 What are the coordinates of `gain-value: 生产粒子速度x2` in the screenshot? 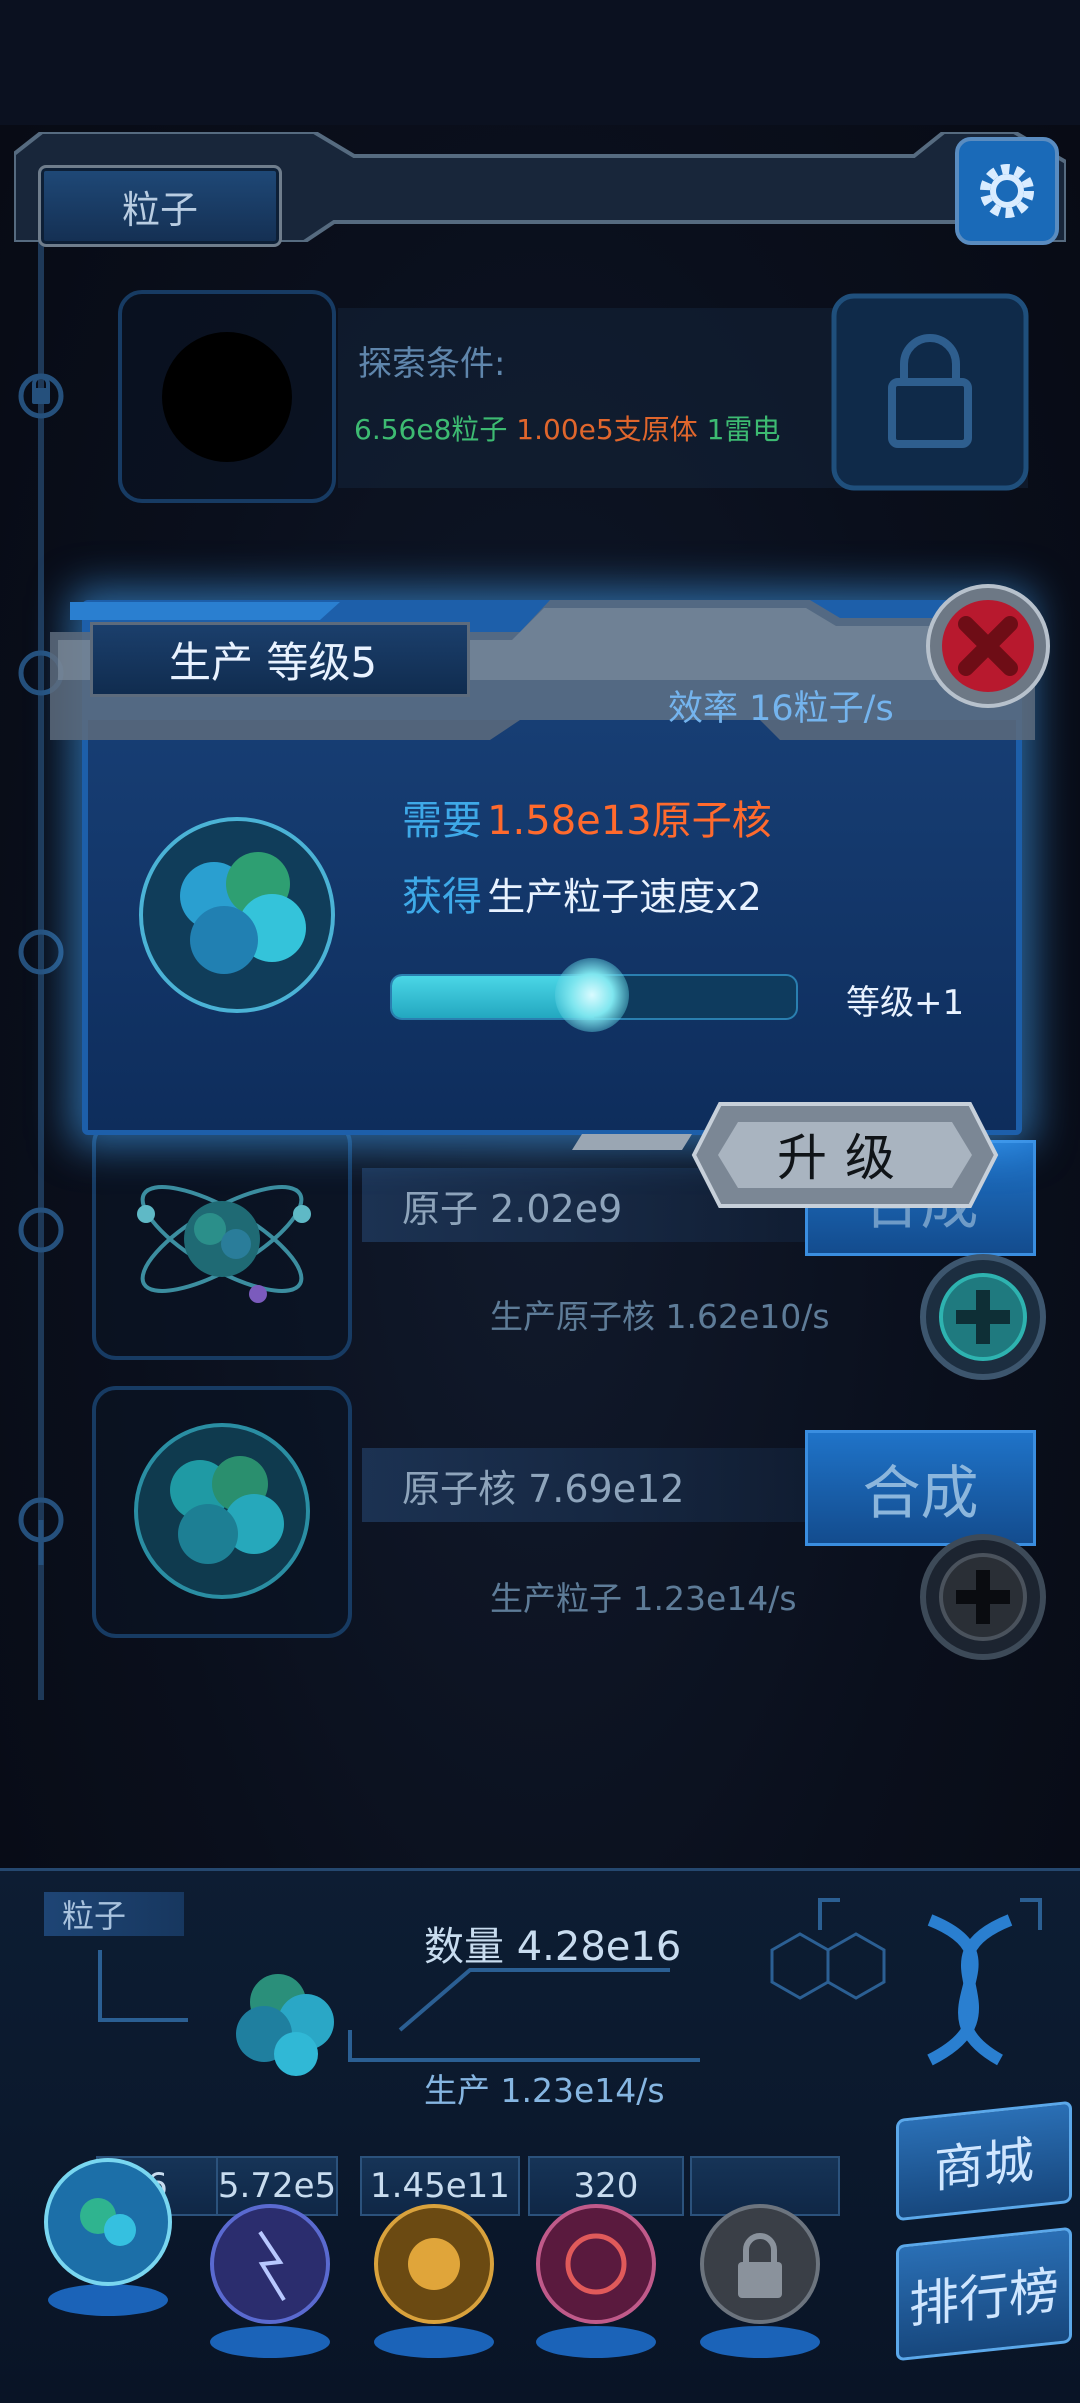 It's located at (624, 897).